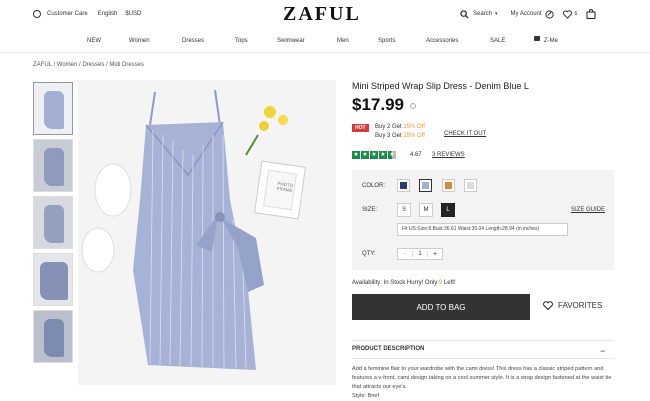 This screenshot has width=650, height=401. What do you see at coordinates (442, 41) in the screenshot?
I see `nav-accessories: Accessories` at bounding box center [442, 41].